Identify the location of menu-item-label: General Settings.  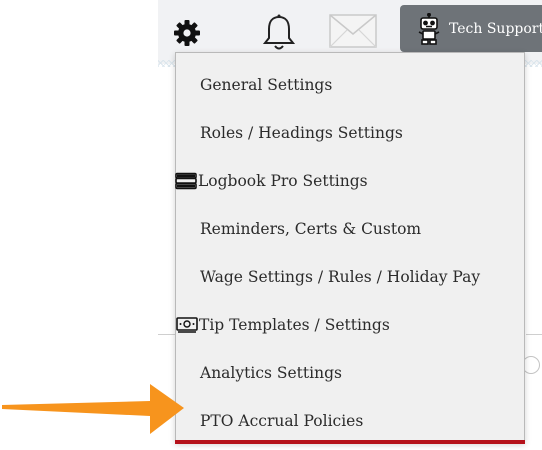
(266, 85).